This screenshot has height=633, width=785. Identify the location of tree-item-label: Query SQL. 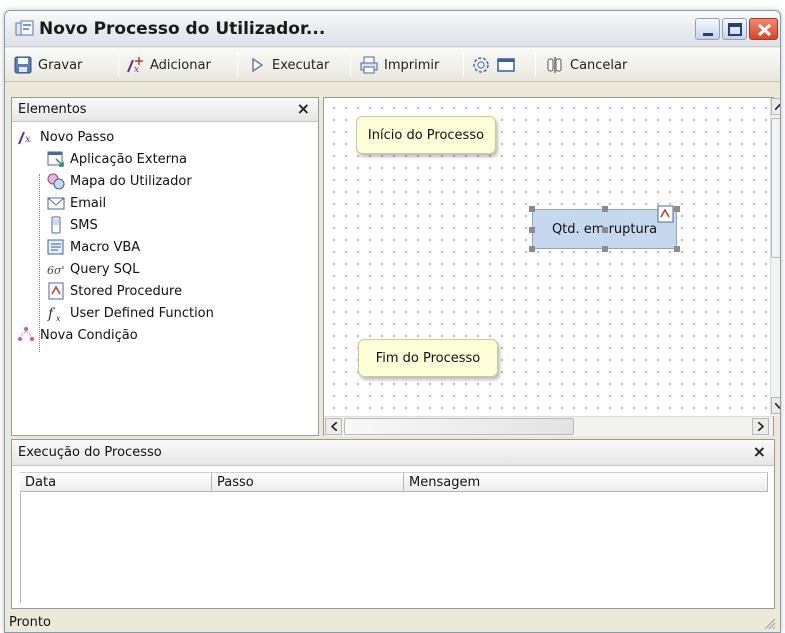
(105, 269).